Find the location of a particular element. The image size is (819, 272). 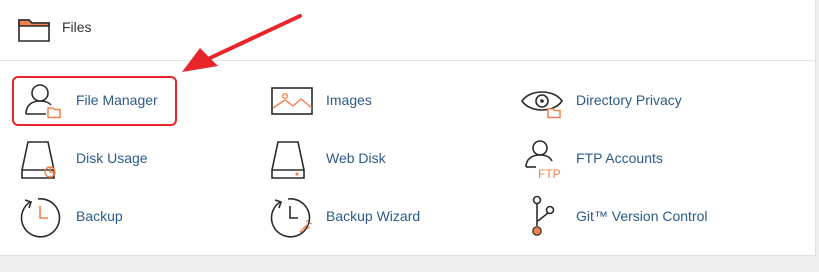

web-disk-link: Web Disk is located at coordinates (380, 159).